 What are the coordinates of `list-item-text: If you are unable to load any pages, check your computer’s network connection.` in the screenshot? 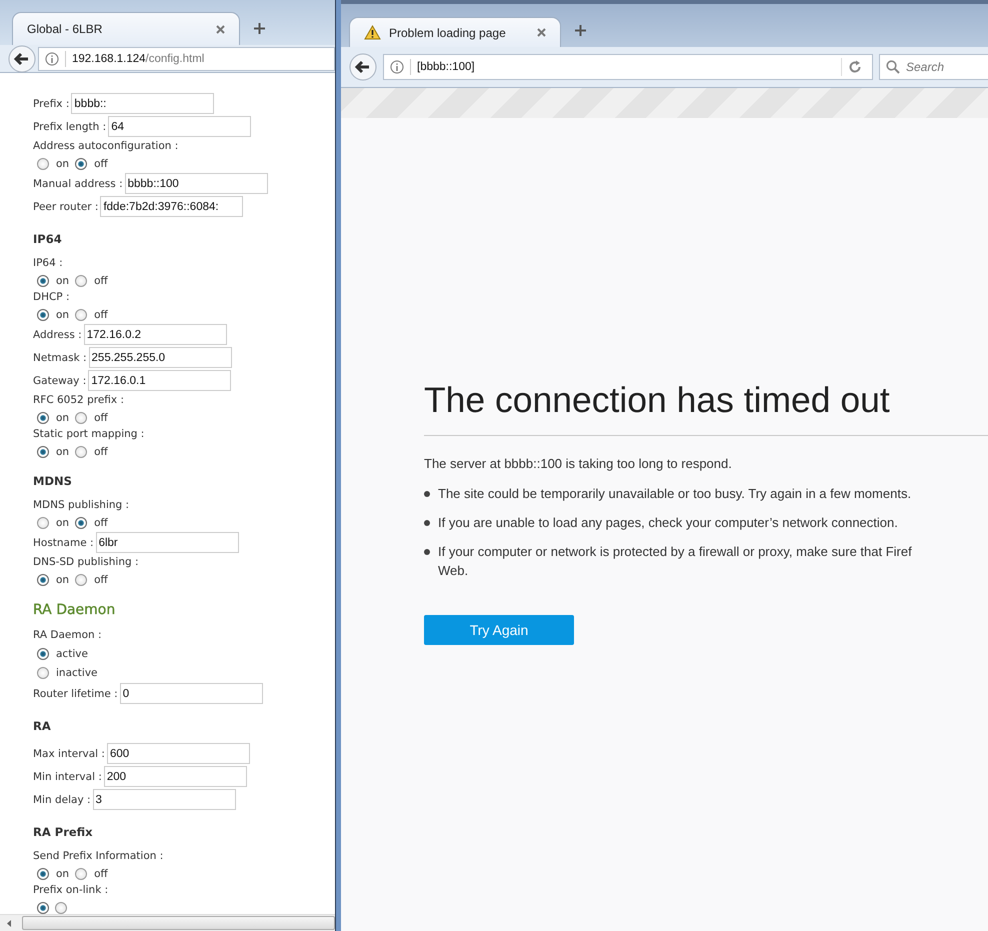 It's located at (668, 523).